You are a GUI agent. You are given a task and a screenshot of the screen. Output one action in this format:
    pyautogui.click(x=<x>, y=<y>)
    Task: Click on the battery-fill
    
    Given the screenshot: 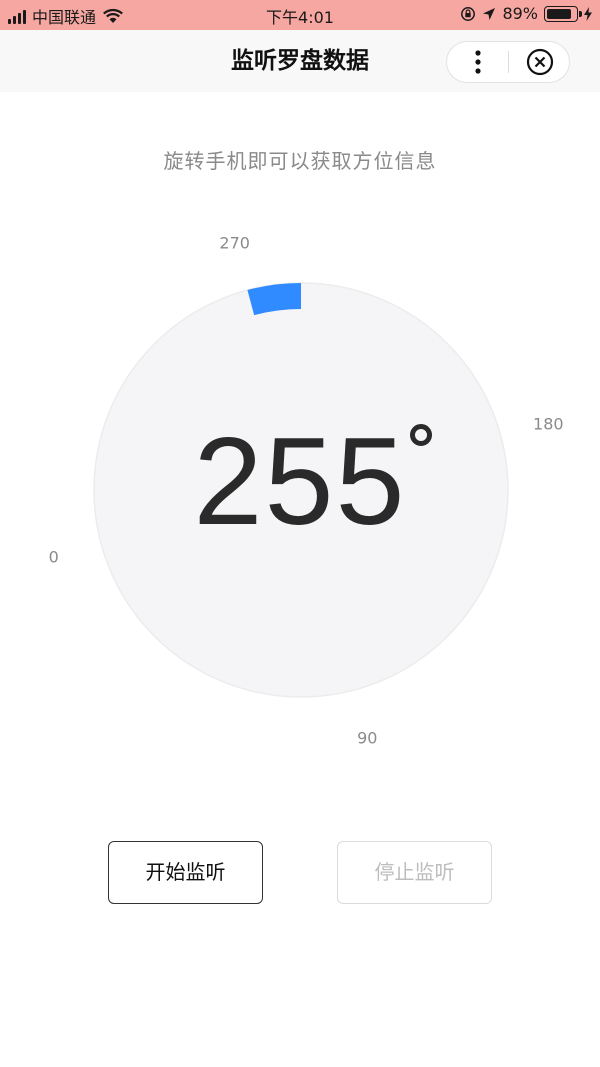 What is the action you would take?
    pyautogui.click(x=559, y=13)
    